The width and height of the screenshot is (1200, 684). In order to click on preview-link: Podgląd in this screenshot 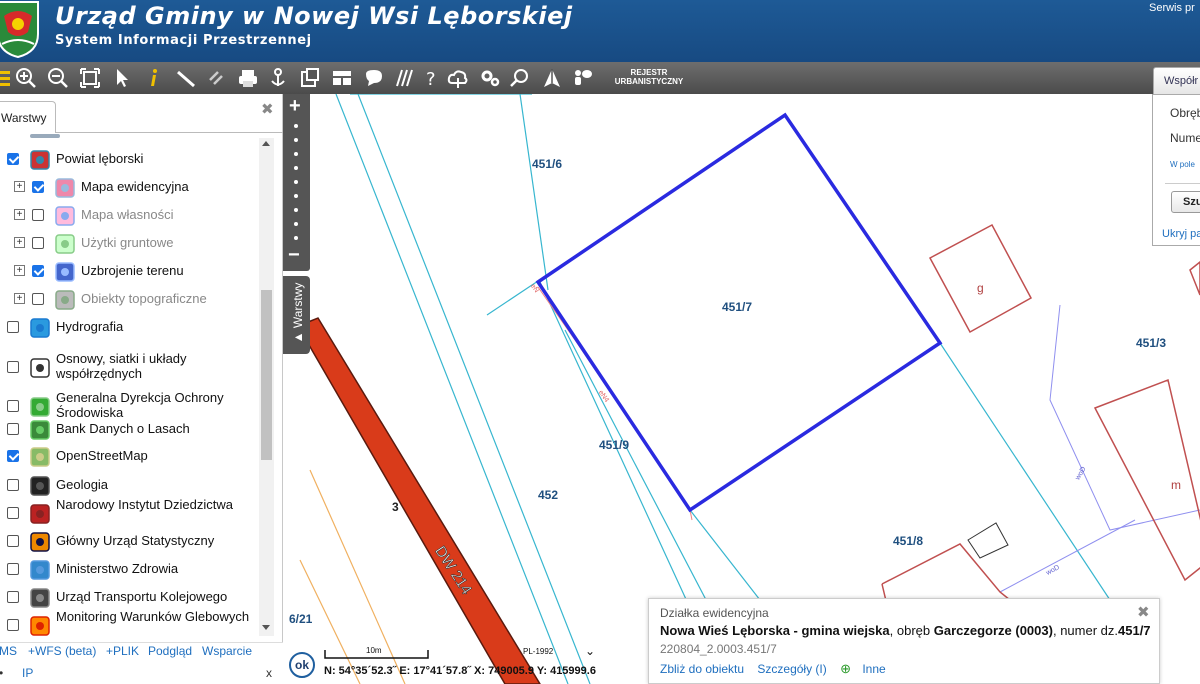, I will do `click(170, 651)`.